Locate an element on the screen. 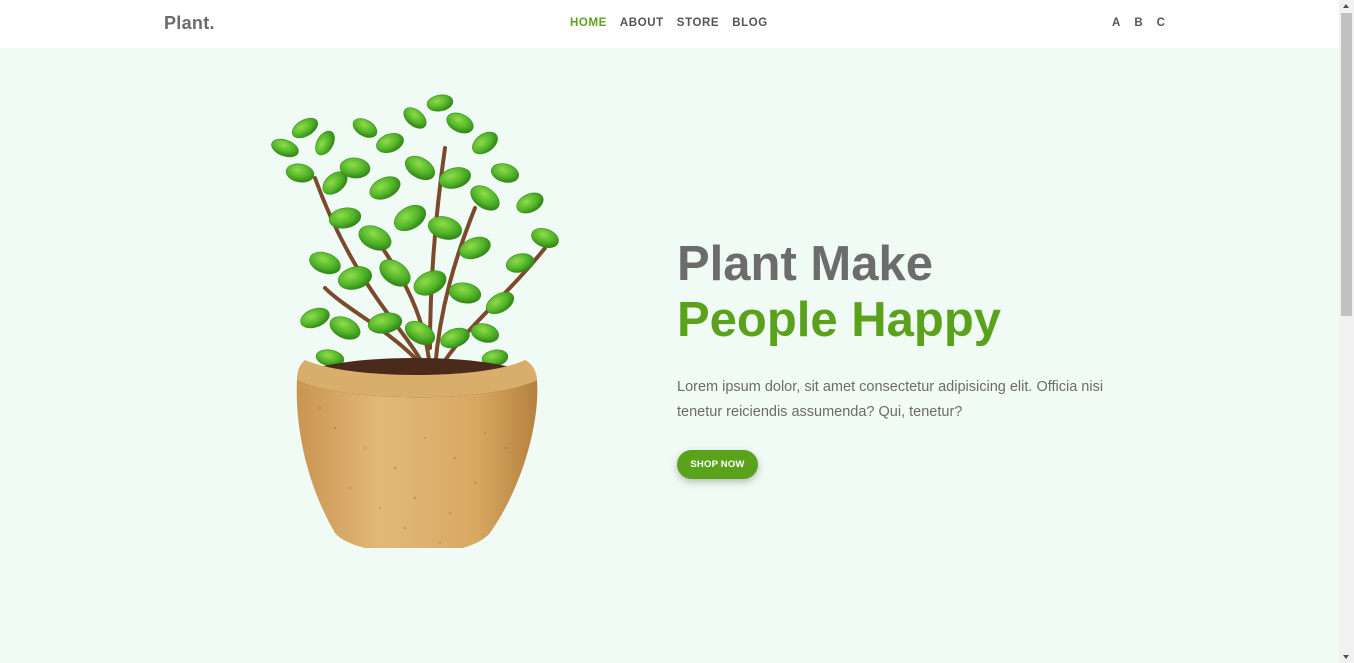 This screenshot has height=663, width=1354. nav-link-blog: BLOG is located at coordinates (750, 23).